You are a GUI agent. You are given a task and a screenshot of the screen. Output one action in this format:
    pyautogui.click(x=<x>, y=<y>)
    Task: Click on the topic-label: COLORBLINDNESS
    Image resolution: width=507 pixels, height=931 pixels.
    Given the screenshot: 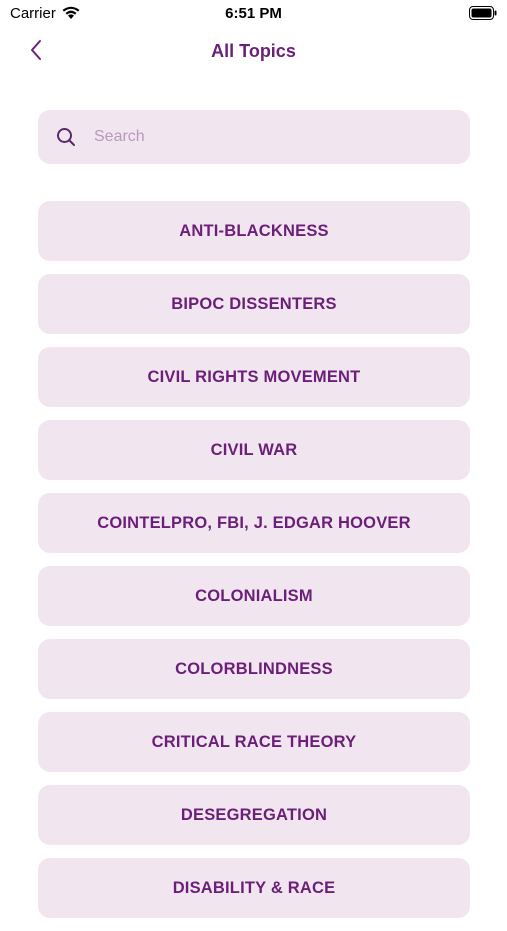 What is the action you would take?
    pyautogui.click(x=254, y=668)
    